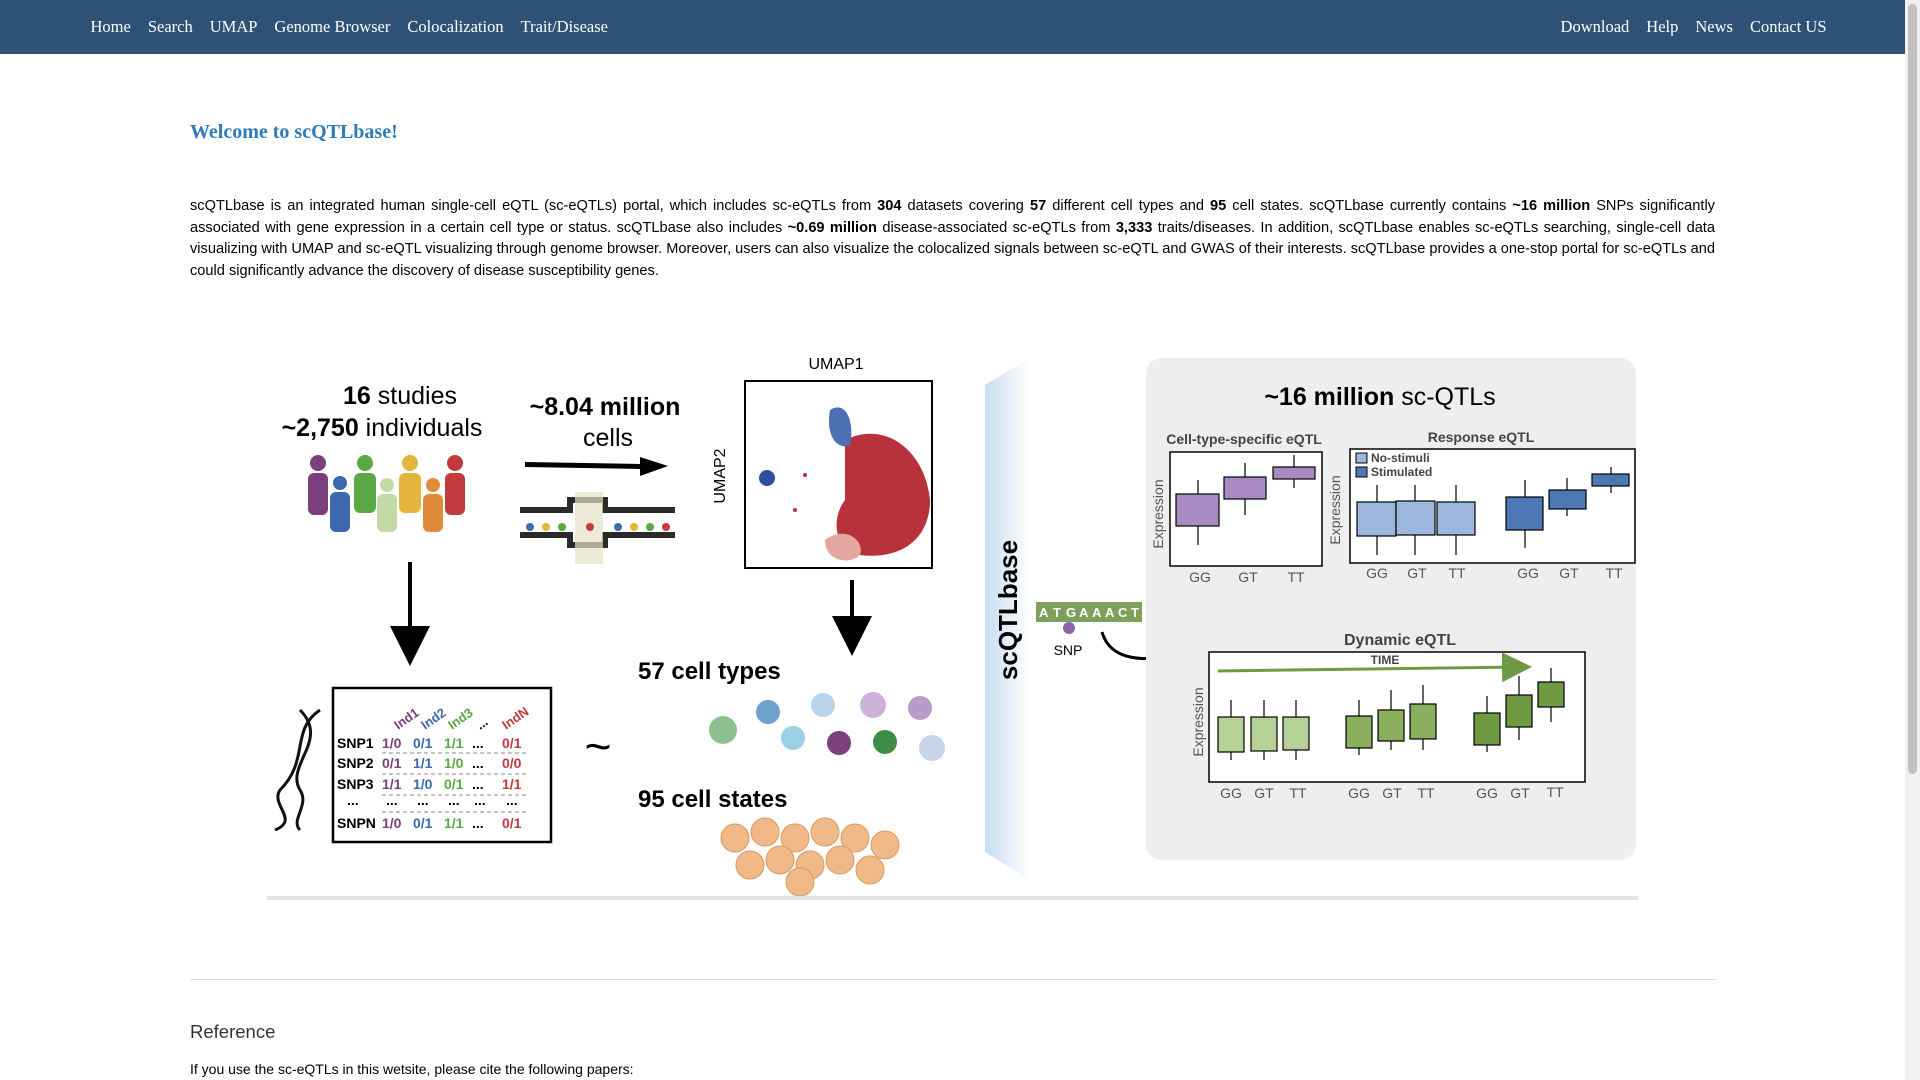 Image resolution: width=1920 pixels, height=1080 pixels. I want to click on welcome-heading: Welcome to scQTLbase!, so click(294, 132).